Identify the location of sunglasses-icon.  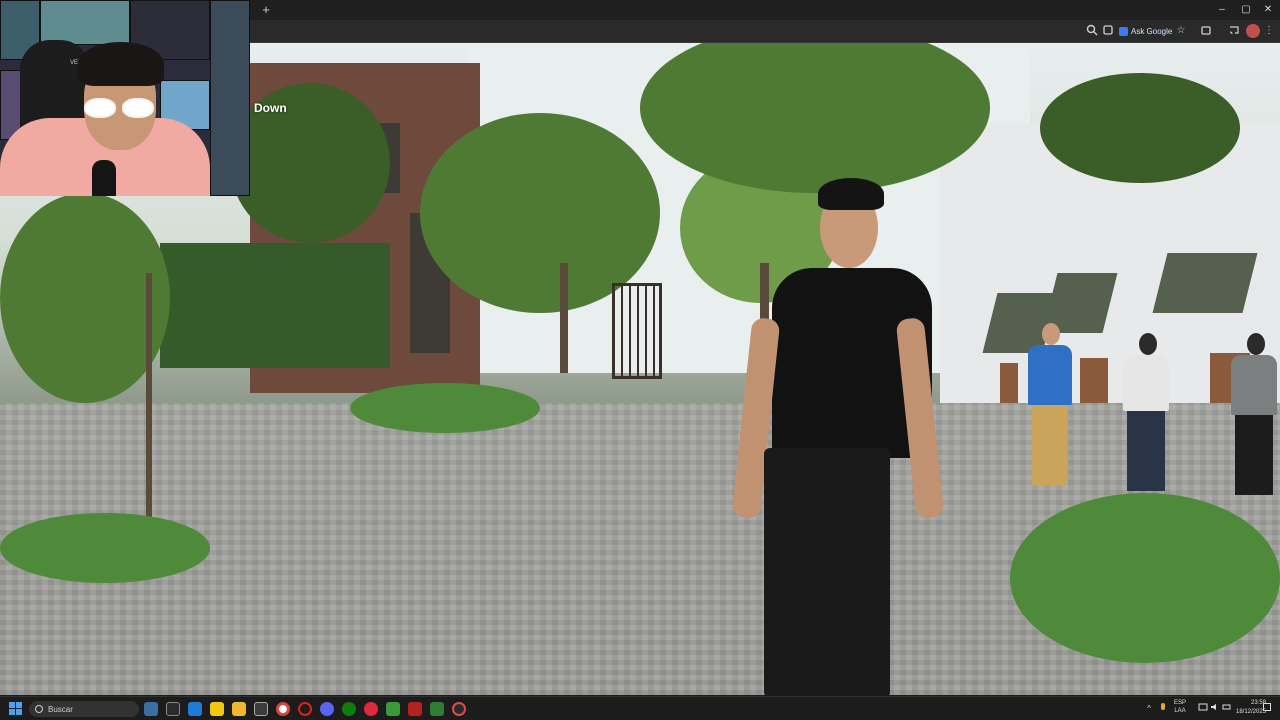
(119, 108).